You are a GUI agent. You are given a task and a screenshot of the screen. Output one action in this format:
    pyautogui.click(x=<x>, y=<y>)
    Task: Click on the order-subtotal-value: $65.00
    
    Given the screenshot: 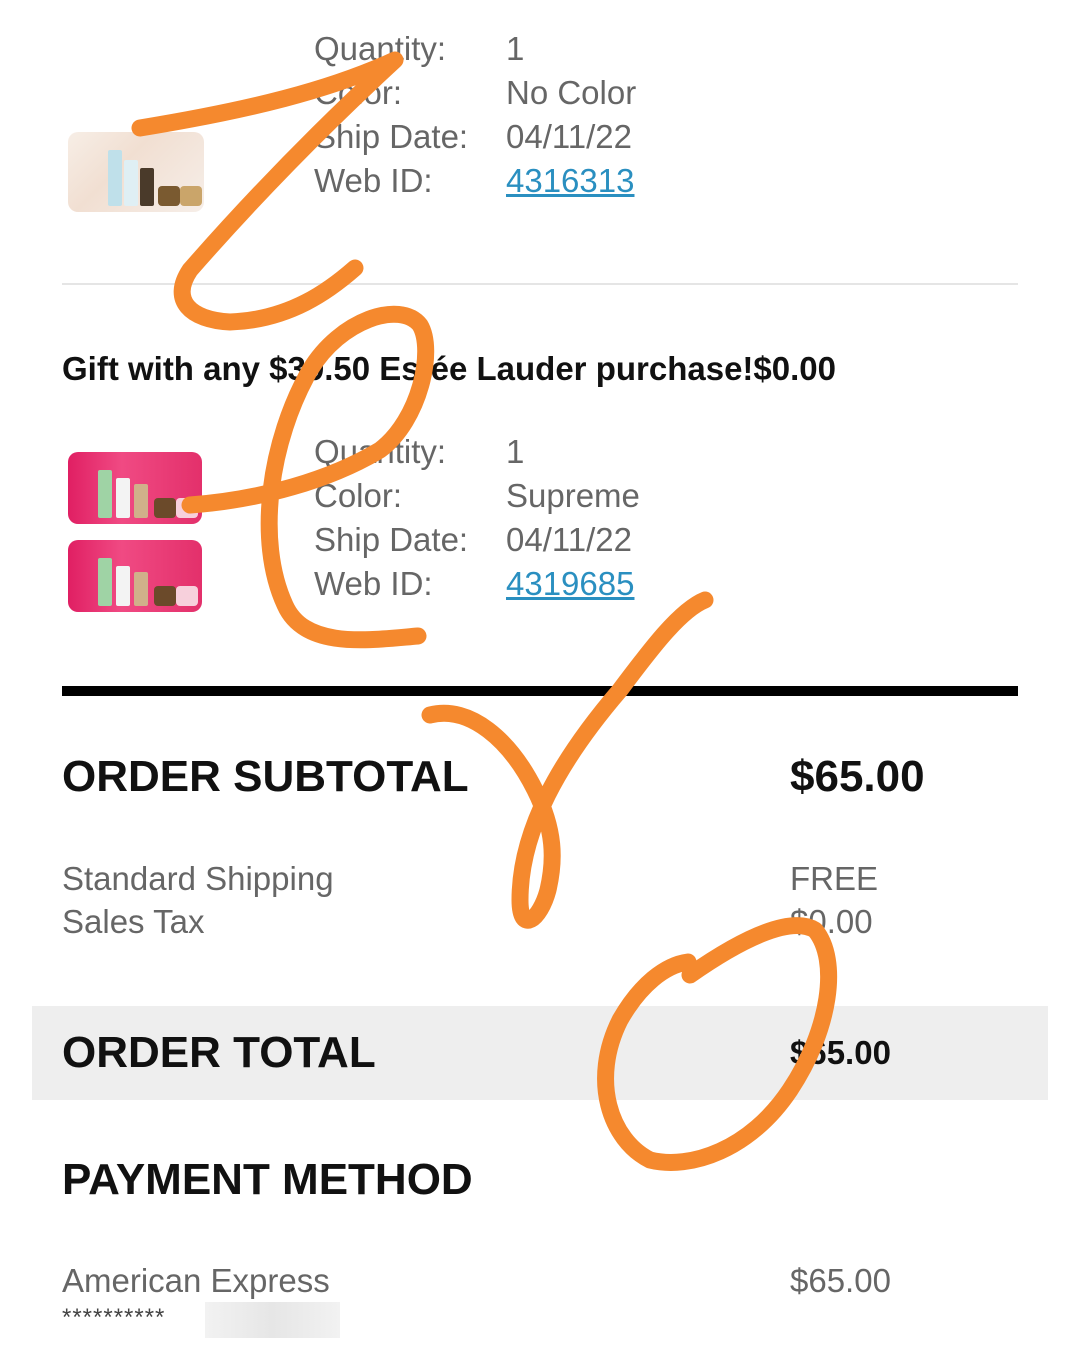 What is the action you would take?
    pyautogui.click(x=857, y=776)
    